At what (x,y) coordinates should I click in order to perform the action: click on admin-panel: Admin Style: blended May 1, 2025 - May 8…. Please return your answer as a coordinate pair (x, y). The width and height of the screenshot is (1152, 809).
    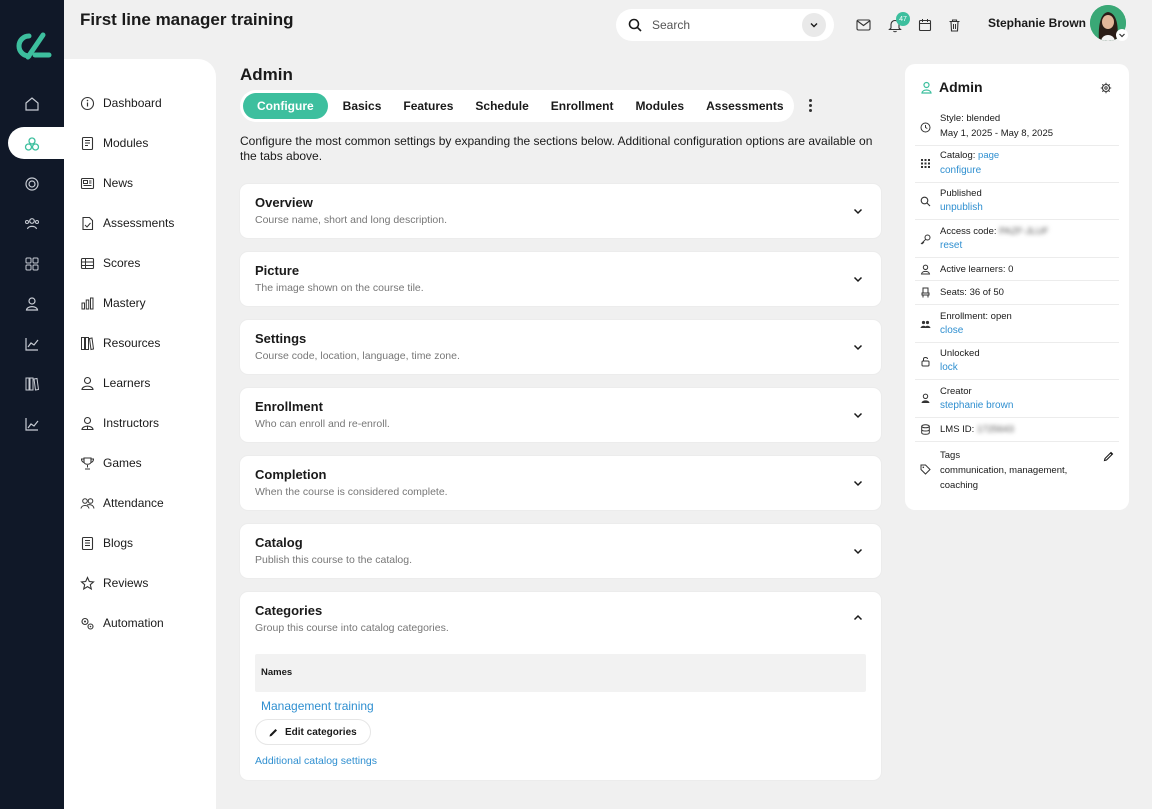
    Looking at the image, I should click on (1017, 287).